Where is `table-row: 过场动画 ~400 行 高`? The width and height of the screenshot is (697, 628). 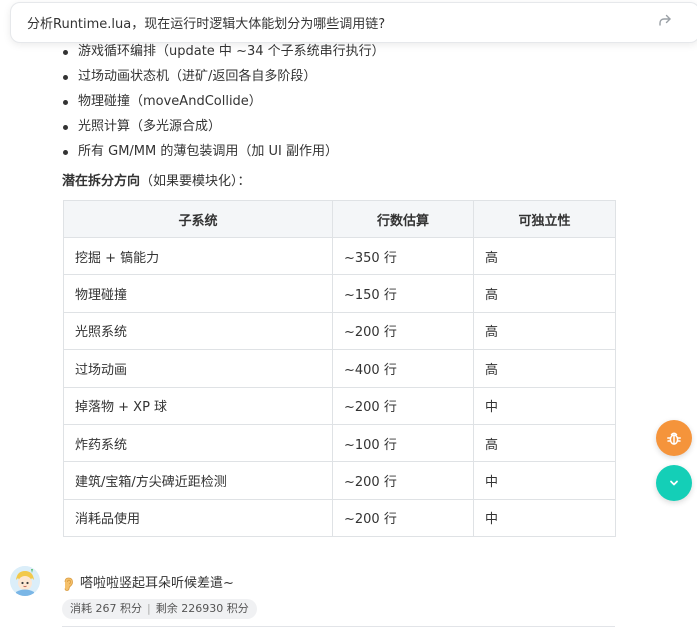
table-row: 过场动画 ~400 行 高 is located at coordinates (339, 368).